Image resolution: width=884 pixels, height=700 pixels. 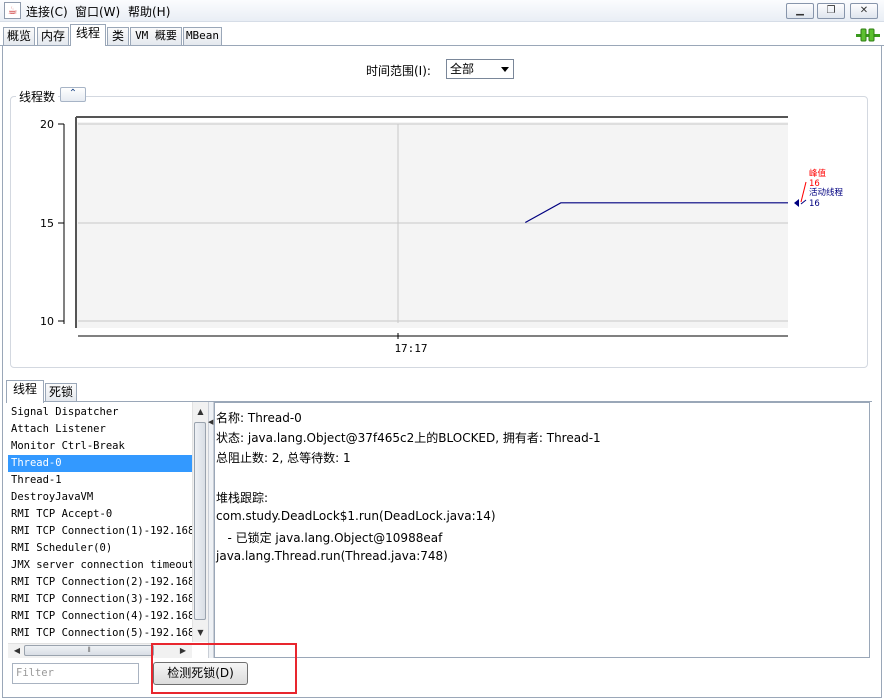 What do you see at coordinates (505, 69) in the screenshot?
I see `chevron-down-icon` at bounding box center [505, 69].